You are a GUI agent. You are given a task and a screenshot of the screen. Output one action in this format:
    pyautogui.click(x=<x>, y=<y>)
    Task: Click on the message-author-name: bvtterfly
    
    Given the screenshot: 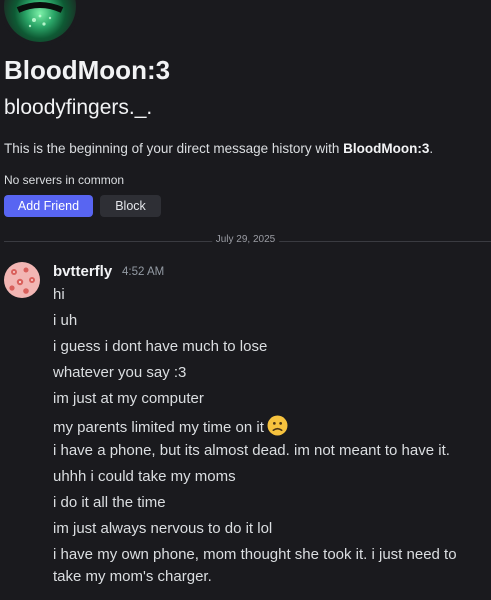 What is the action you would take?
    pyautogui.click(x=82, y=271)
    